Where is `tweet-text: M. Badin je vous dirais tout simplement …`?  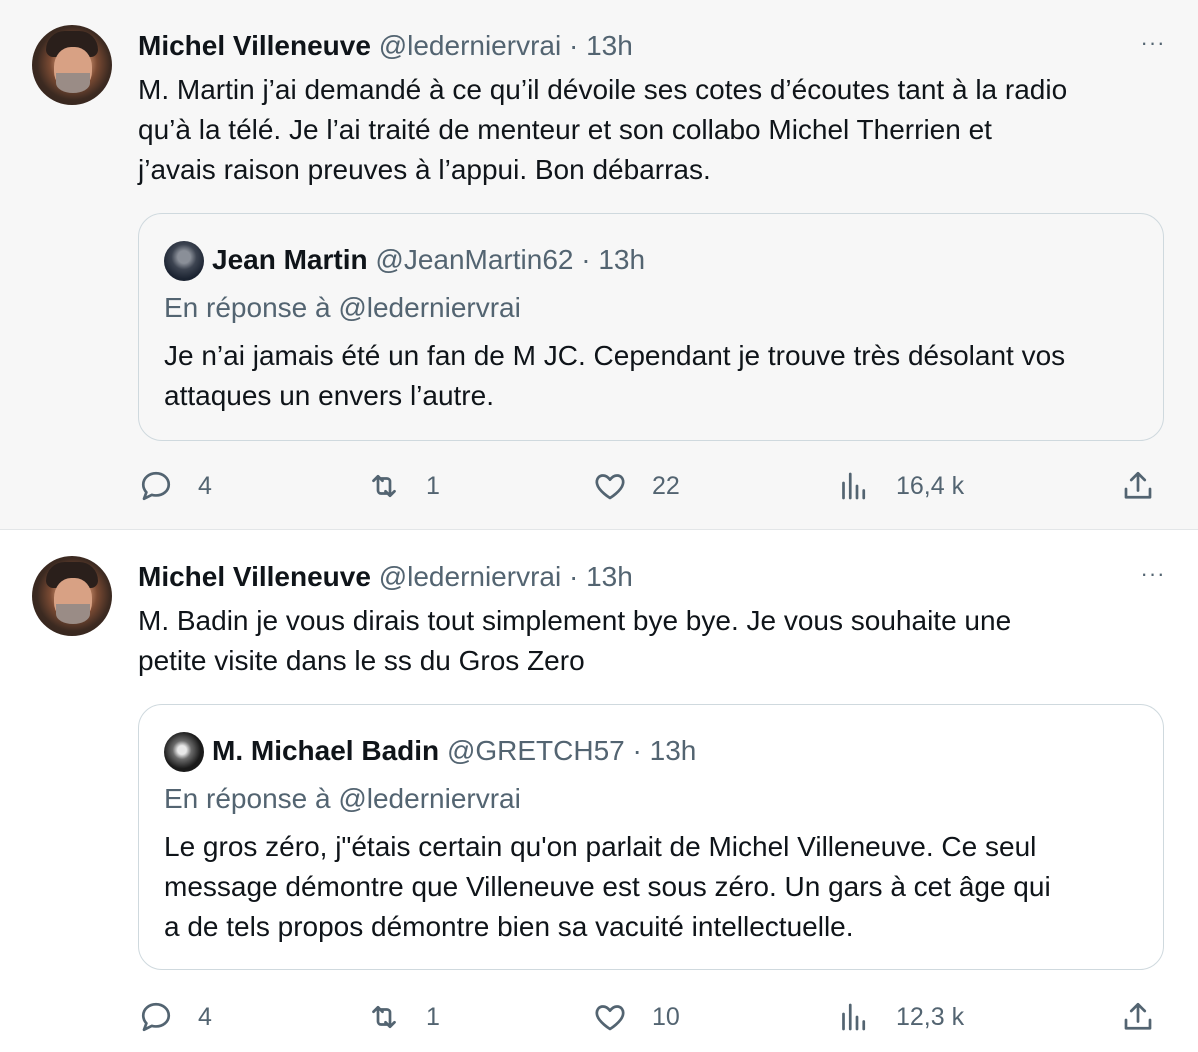 tweet-text: M. Badin je vous dirais tout simplement … is located at coordinates (575, 640).